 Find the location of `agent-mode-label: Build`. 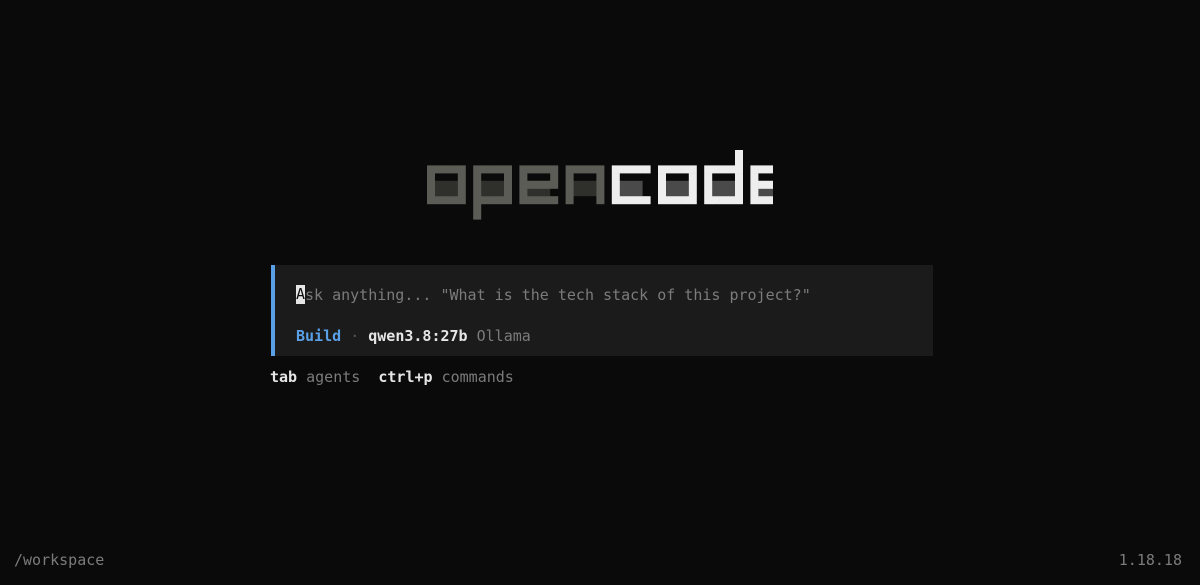

agent-mode-label: Build is located at coordinates (318, 336).